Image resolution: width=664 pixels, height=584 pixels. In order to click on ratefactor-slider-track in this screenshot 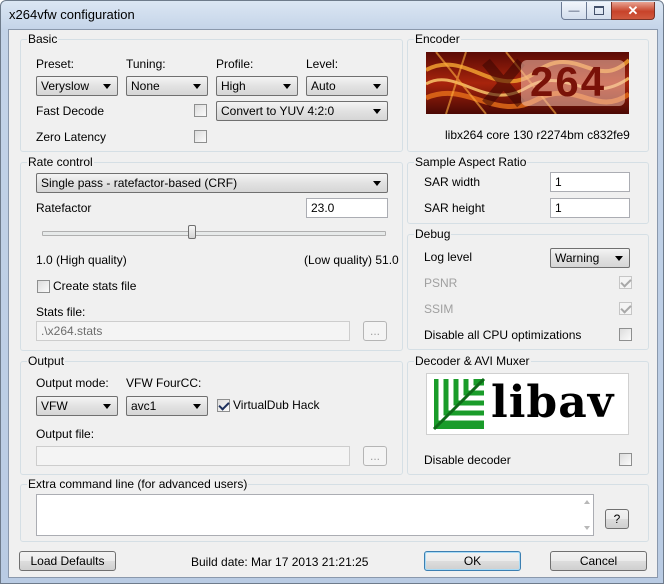, I will do `click(214, 233)`.